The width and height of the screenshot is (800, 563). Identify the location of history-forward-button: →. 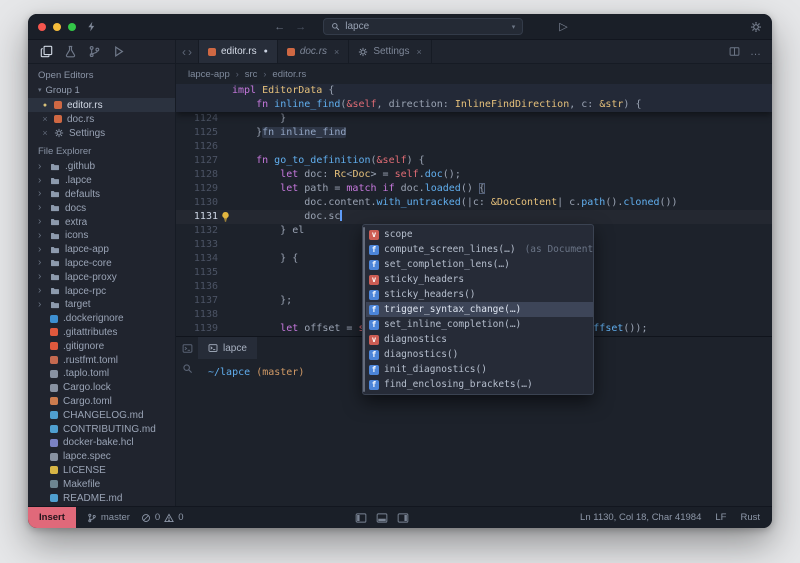
(300, 27).